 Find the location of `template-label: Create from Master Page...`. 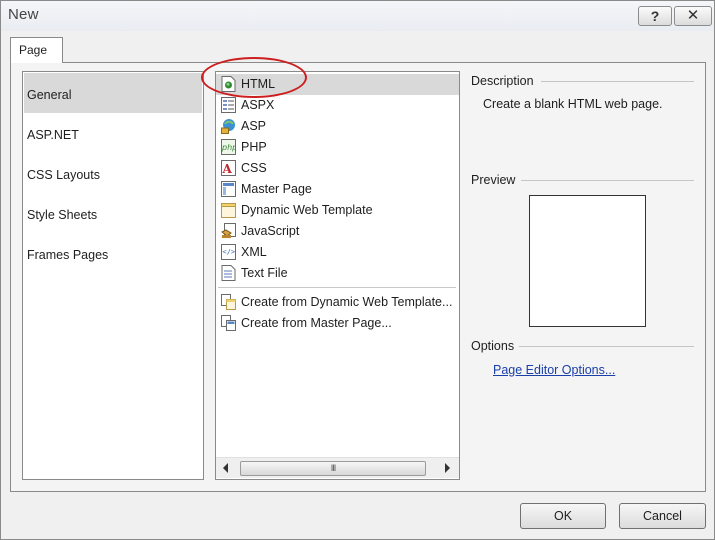

template-label: Create from Master Page... is located at coordinates (316, 323).